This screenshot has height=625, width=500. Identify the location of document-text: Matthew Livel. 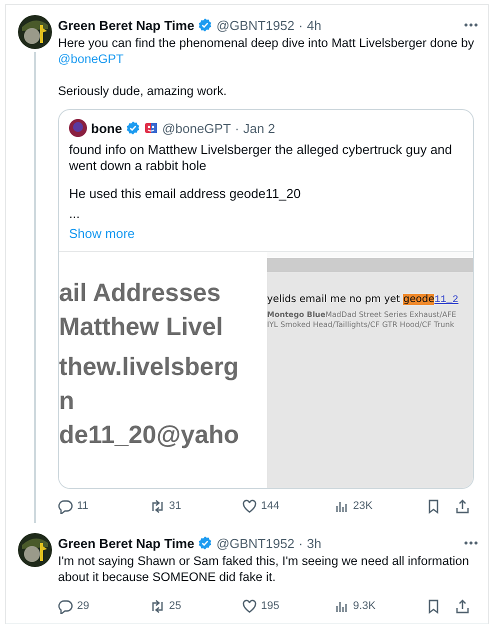
(141, 327).